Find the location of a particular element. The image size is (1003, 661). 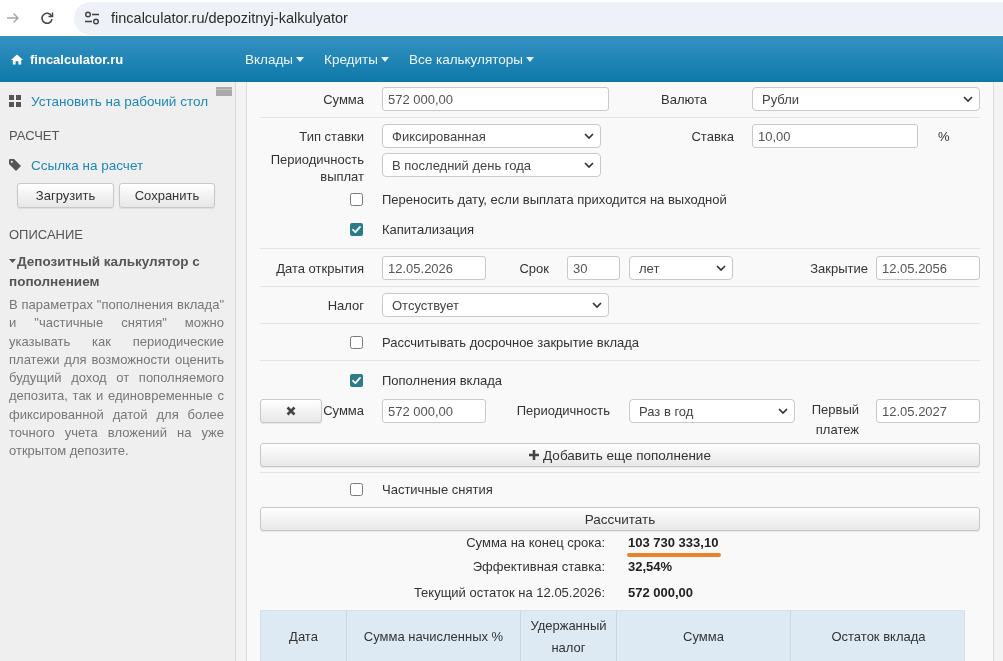

dropdown: Отсуствует is located at coordinates (495, 305).